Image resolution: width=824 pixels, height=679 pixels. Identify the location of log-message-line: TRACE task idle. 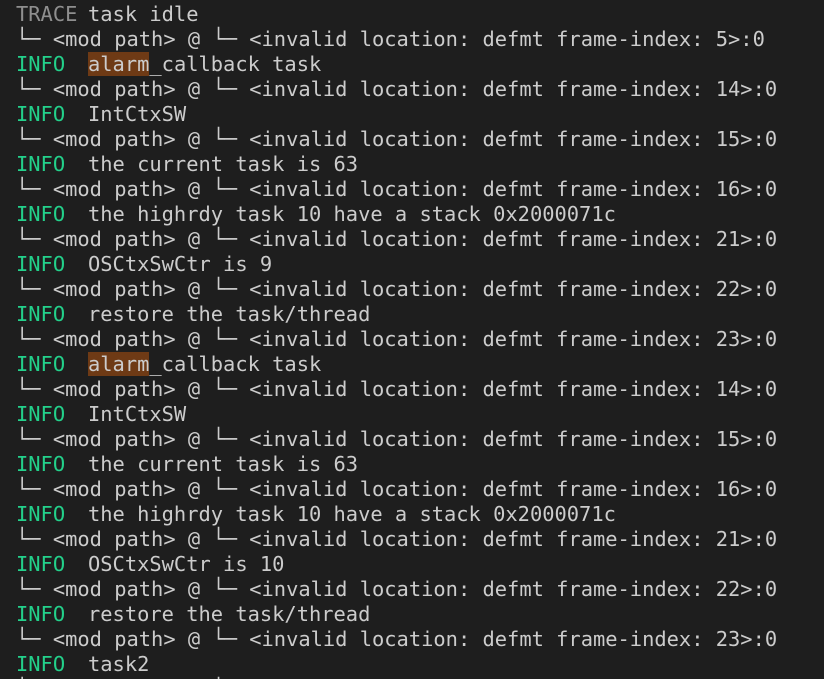
(396, 14).